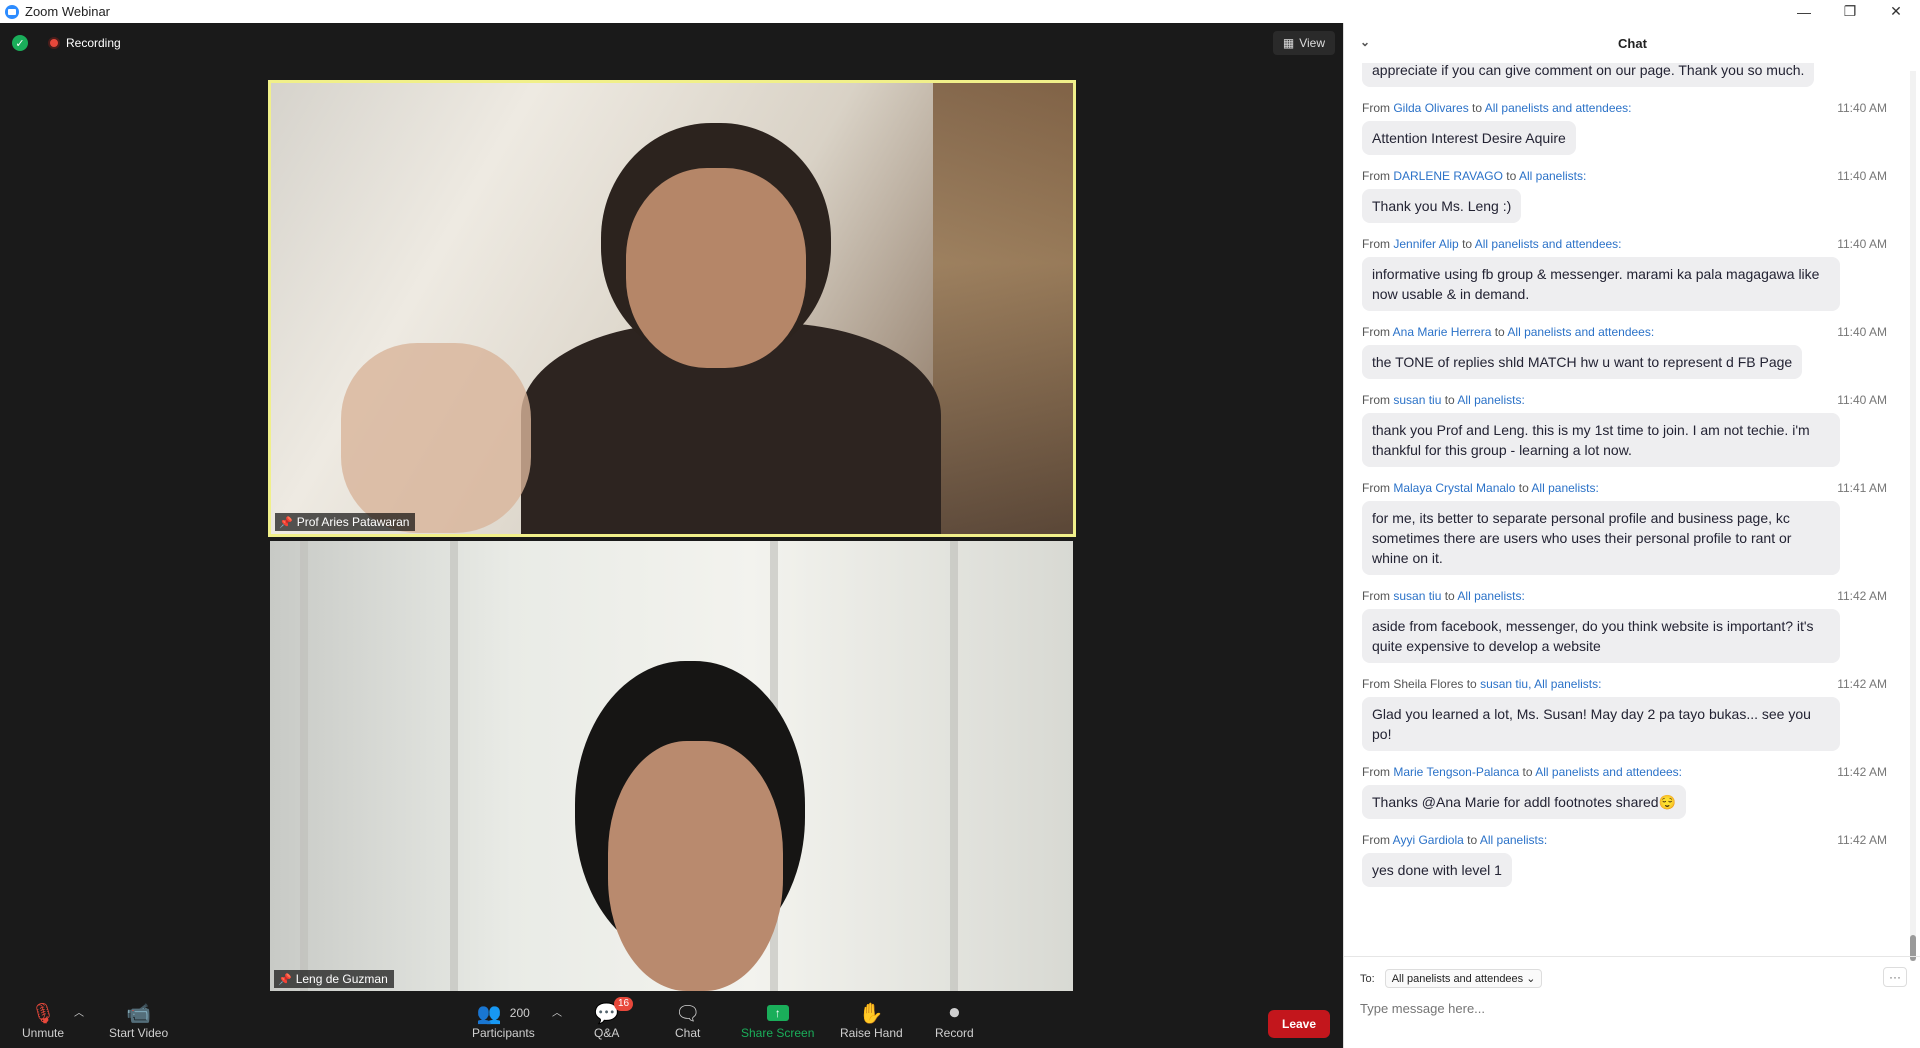 This screenshot has width=1920, height=1048. I want to click on message-time: 11:42 AM, so click(1862, 840).